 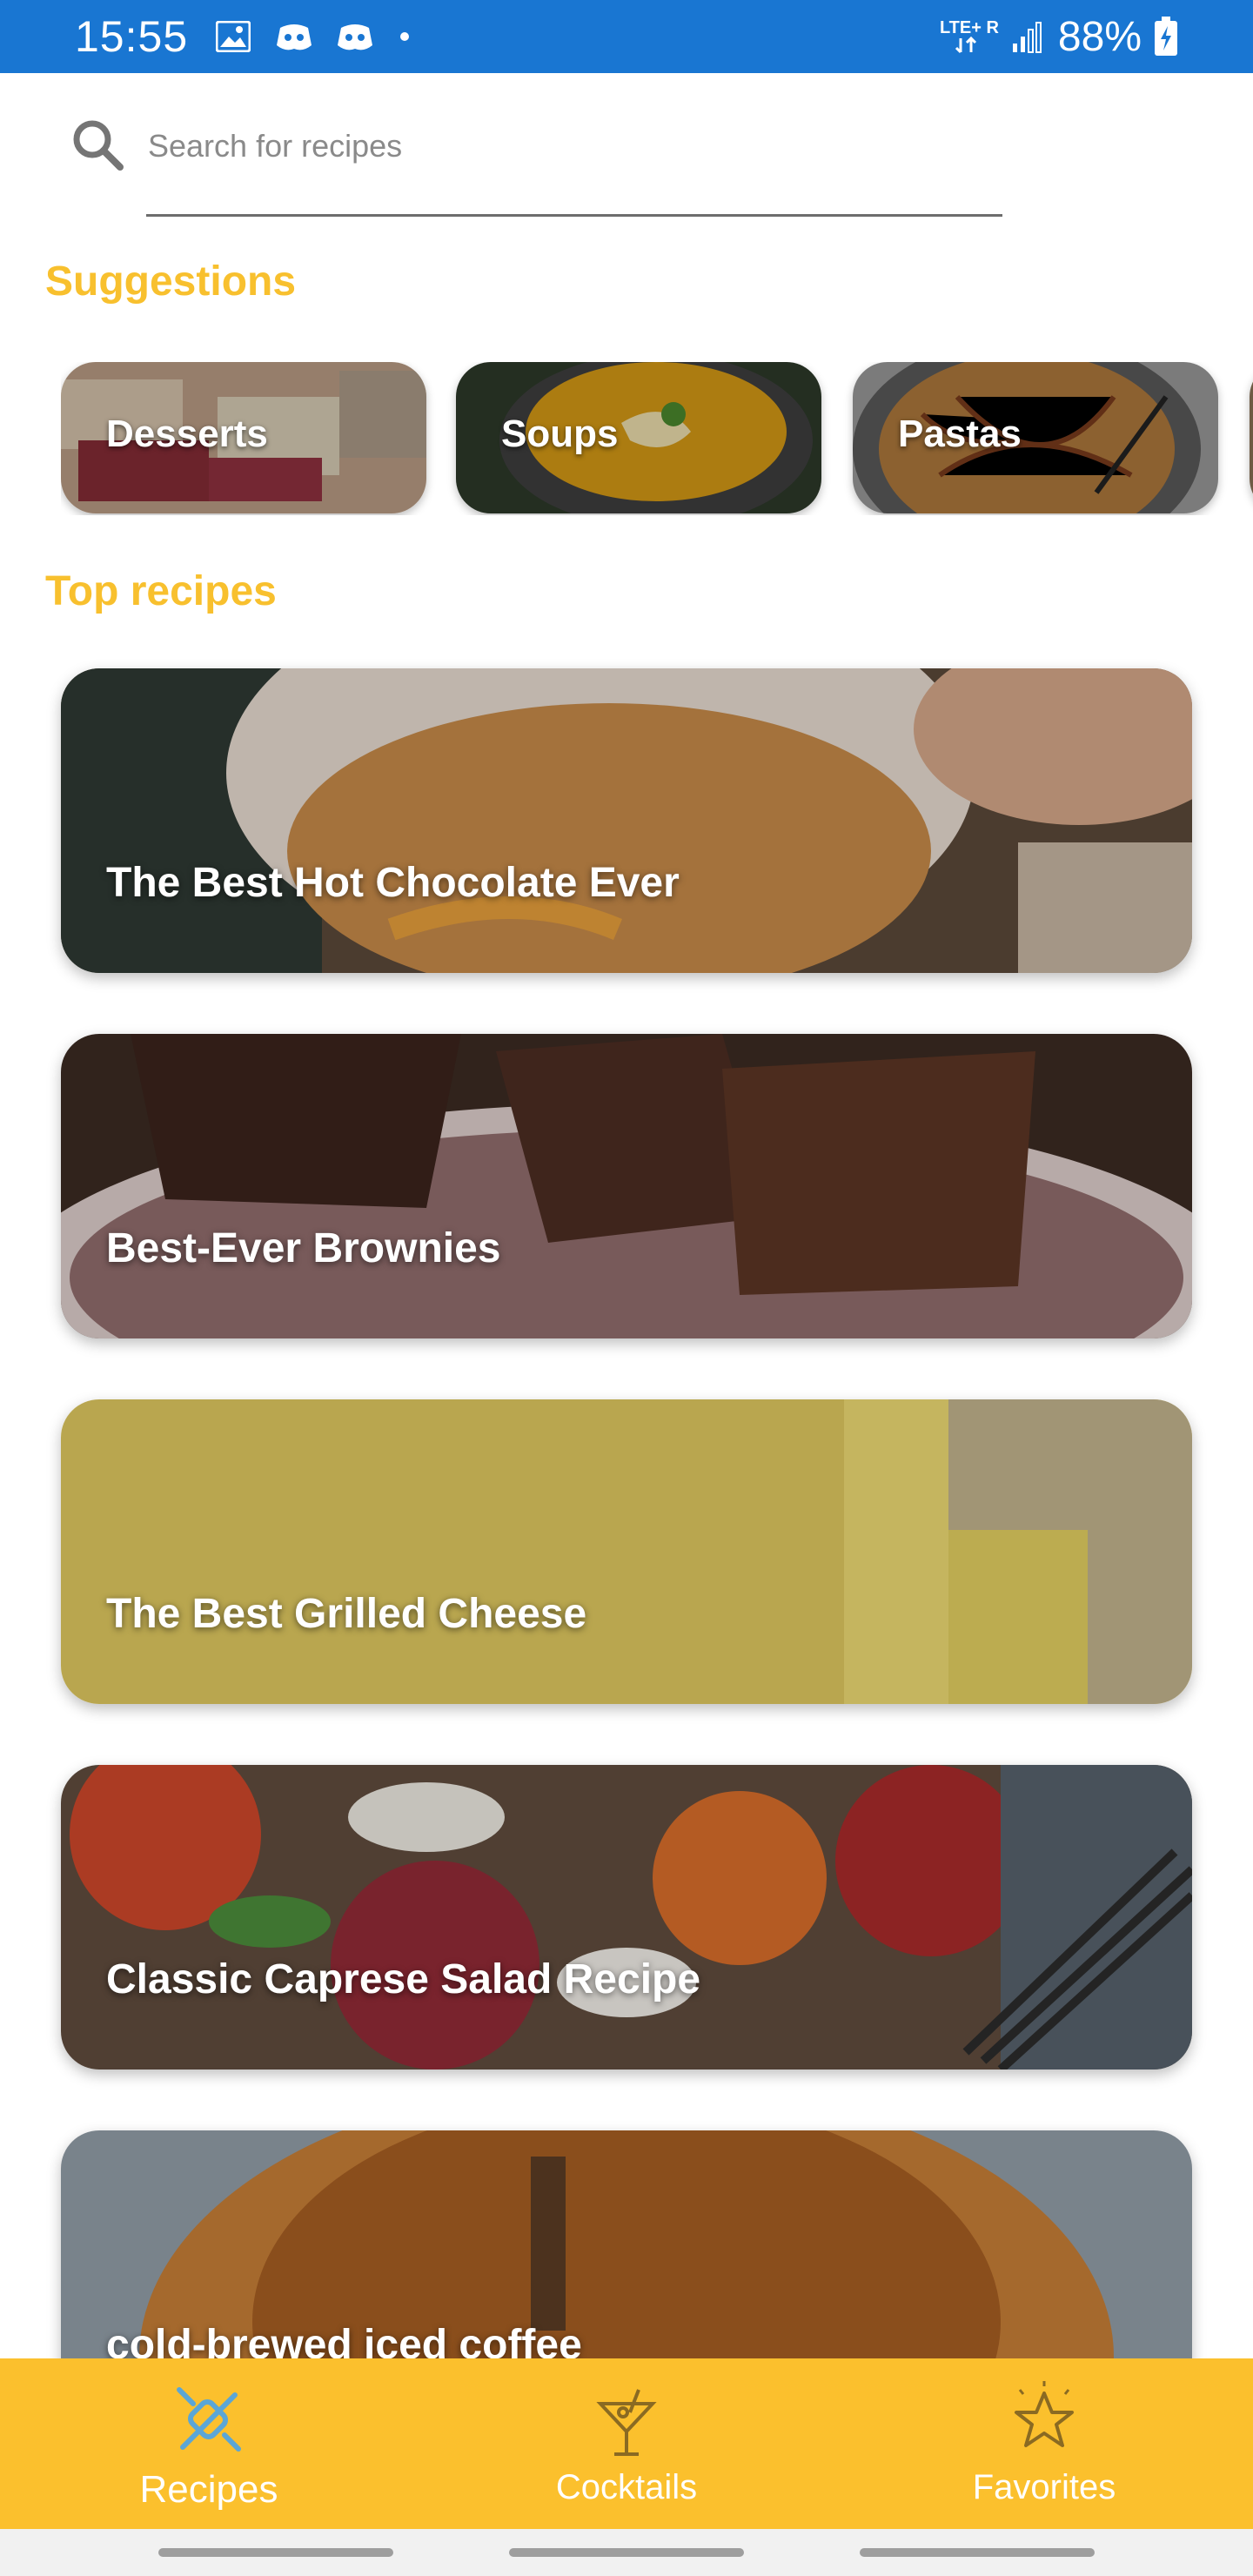 What do you see at coordinates (574, 215) in the screenshot?
I see `search-underline` at bounding box center [574, 215].